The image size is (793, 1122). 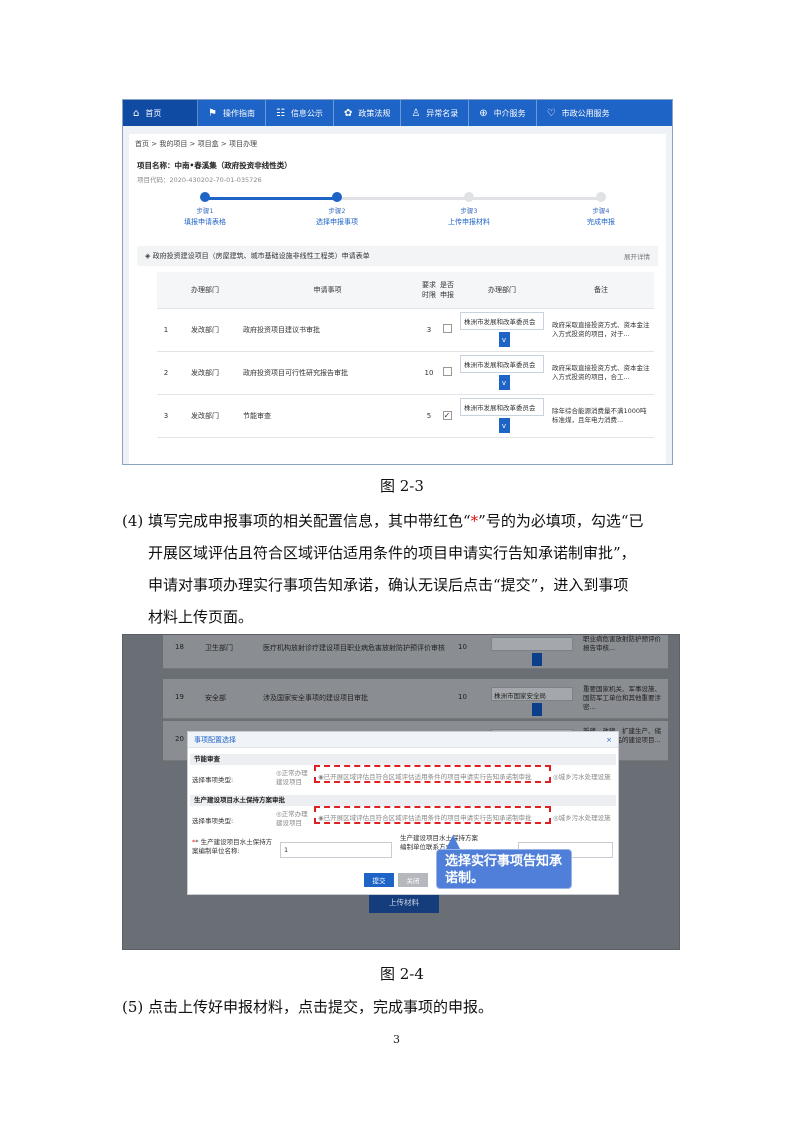 What do you see at coordinates (306, 113) in the screenshot?
I see `nav-label: 信息公示` at bounding box center [306, 113].